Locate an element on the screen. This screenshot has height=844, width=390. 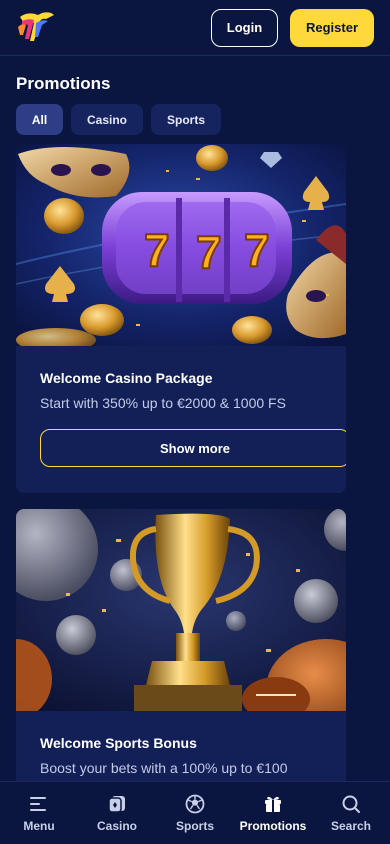
tab-all: All is located at coordinates (39, 119).